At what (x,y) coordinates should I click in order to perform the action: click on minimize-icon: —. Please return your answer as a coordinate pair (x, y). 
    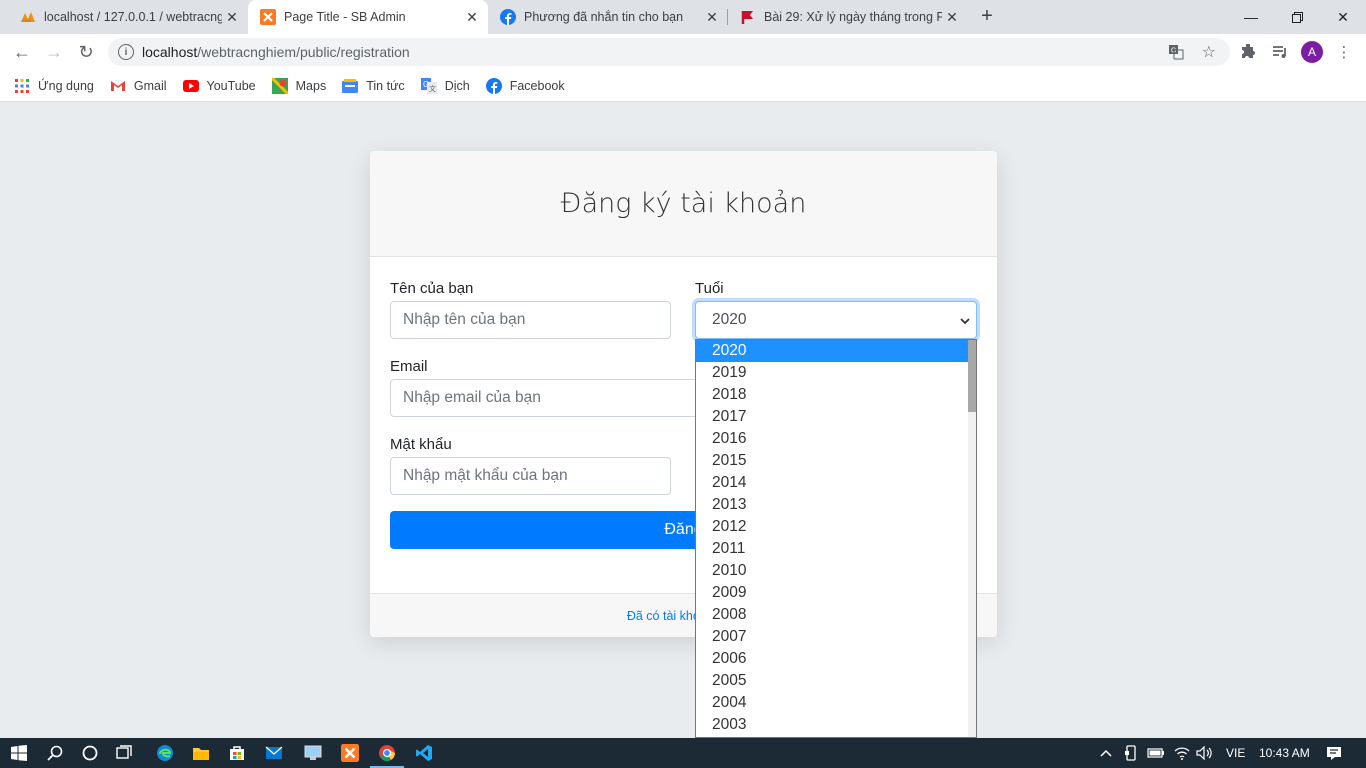
    Looking at the image, I should click on (1251, 17).